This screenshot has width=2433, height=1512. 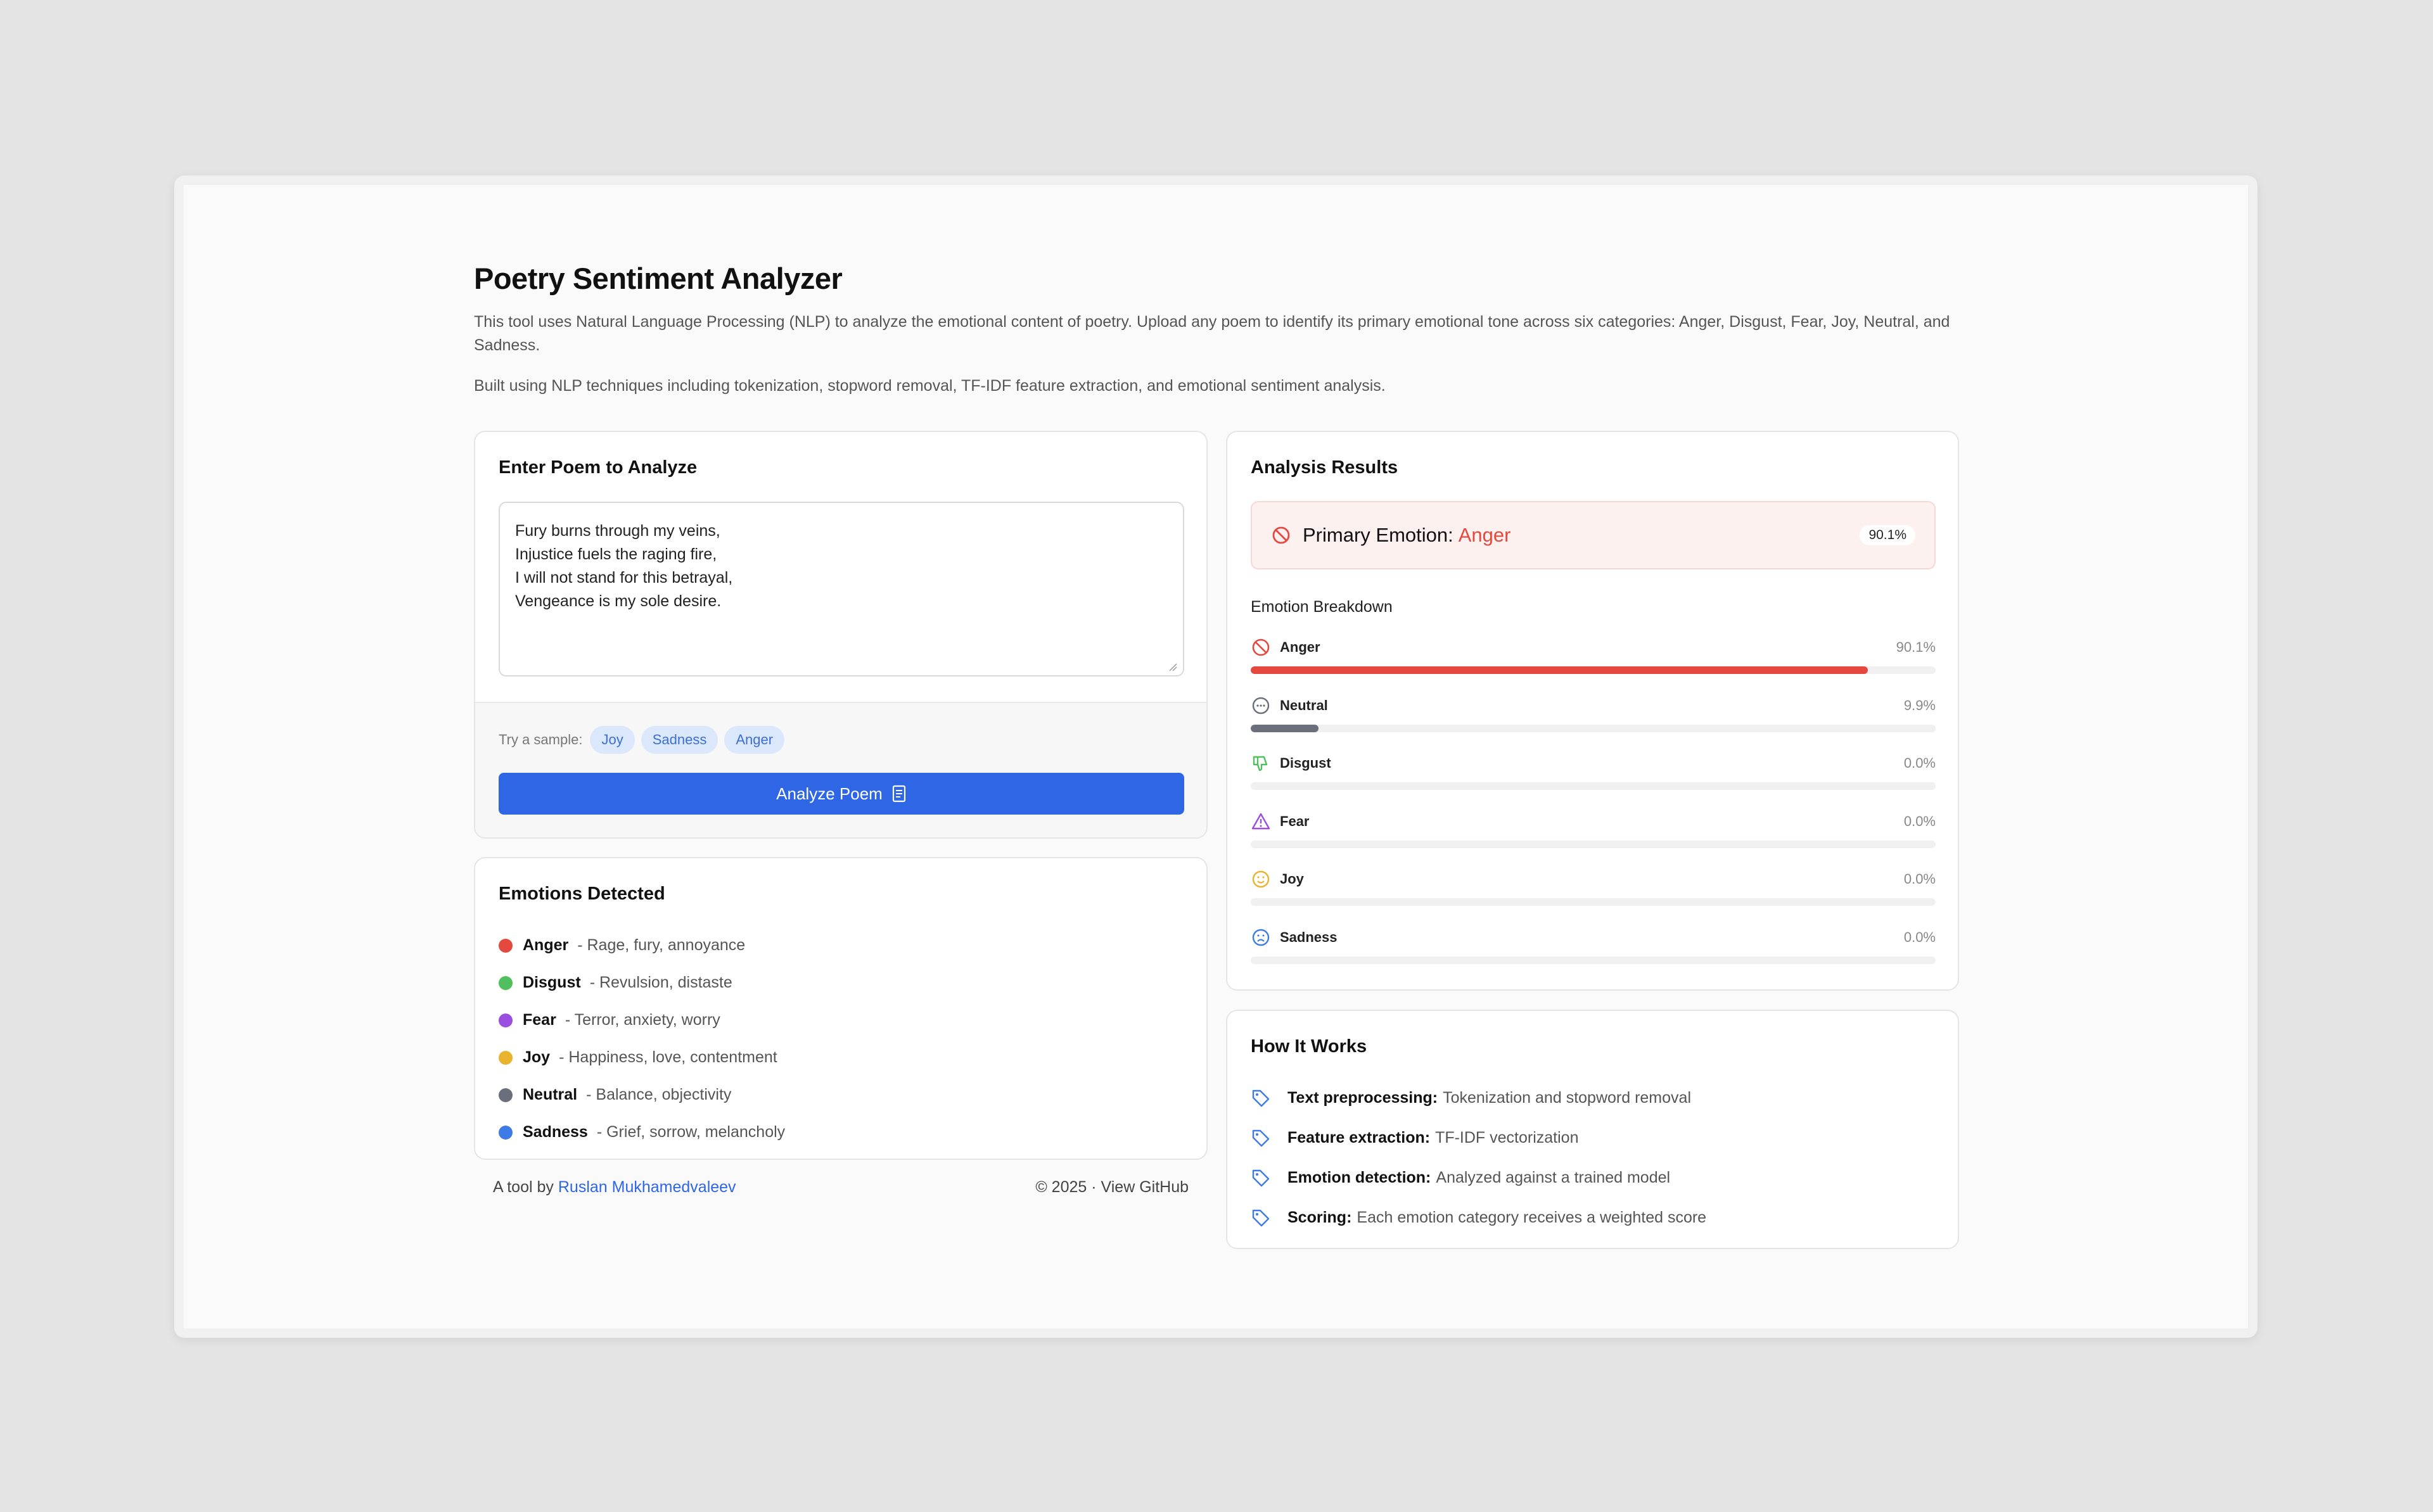 What do you see at coordinates (754, 740) in the screenshot?
I see `sample-chip-anger: Anger` at bounding box center [754, 740].